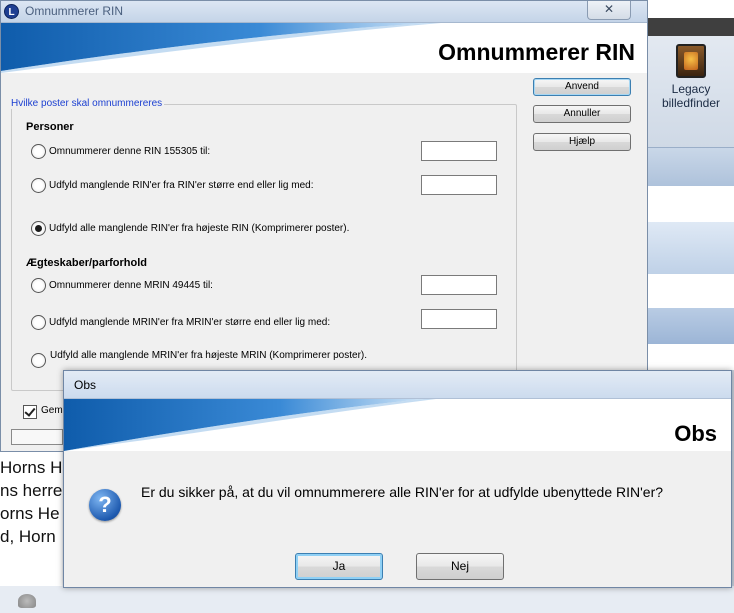 Image resolution: width=734 pixels, height=613 pixels. What do you see at coordinates (85, 385) in the screenshot?
I see `confirm-window-title: Obs` at bounding box center [85, 385].